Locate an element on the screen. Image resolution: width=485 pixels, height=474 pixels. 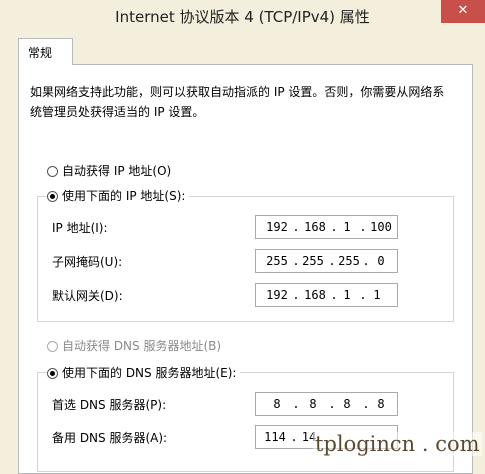
radio-auto-dns-row: 自动获得 DNS 服务器地址(B) is located at coordinates (134, 346).